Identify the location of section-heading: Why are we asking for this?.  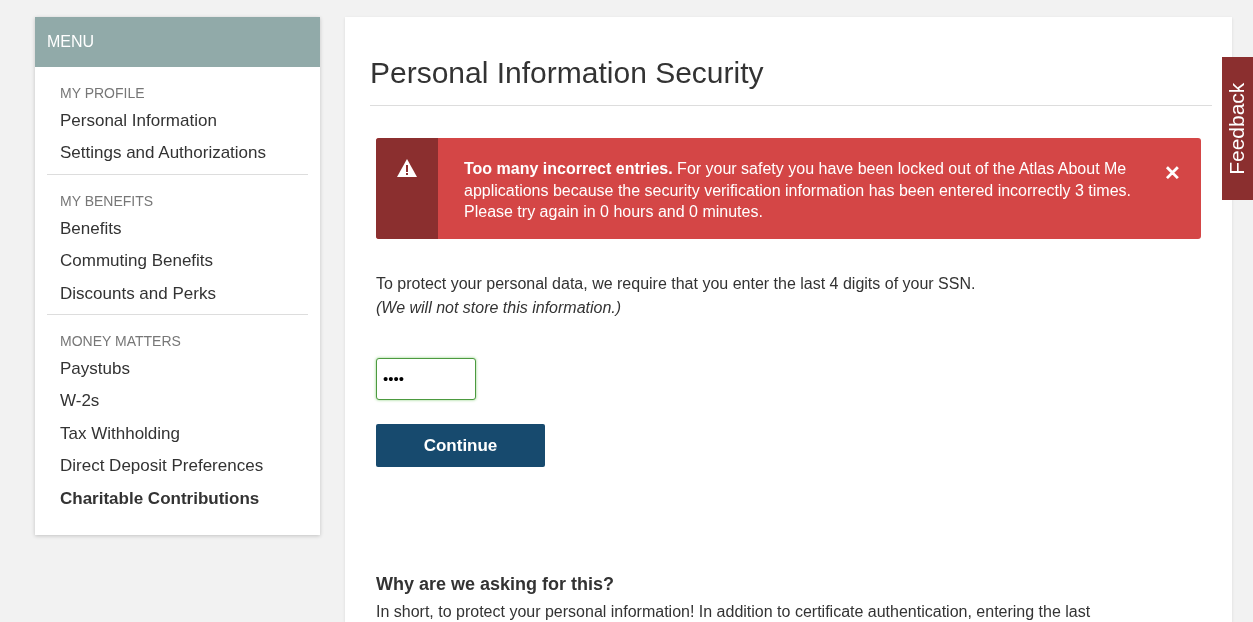
(496, 584).